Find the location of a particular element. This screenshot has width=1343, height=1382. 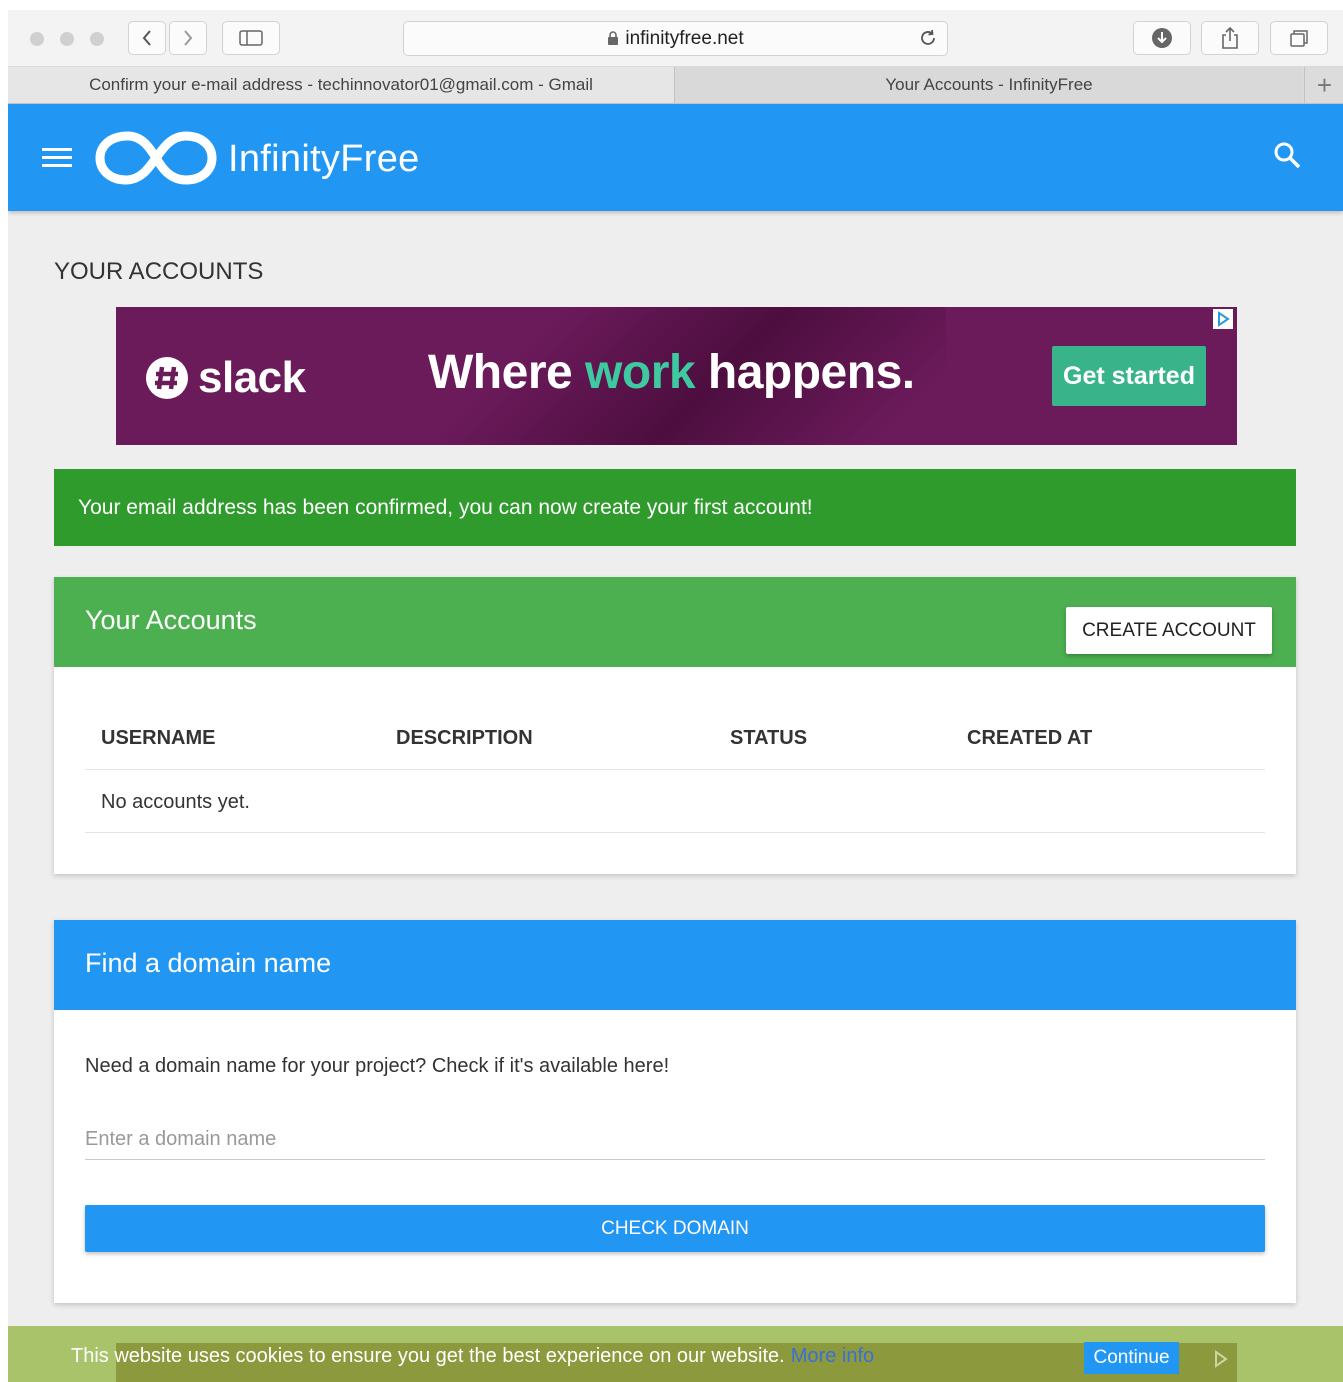

domain-card-header: Find a domain name is located at coordinates (675, 965).